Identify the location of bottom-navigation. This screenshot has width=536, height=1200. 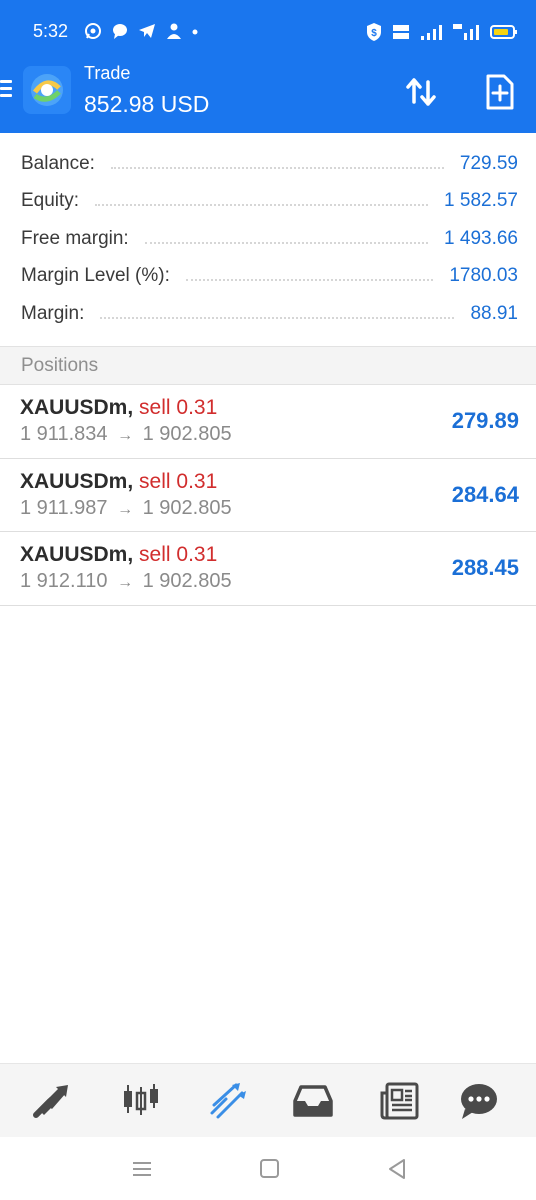
(268, 1100).